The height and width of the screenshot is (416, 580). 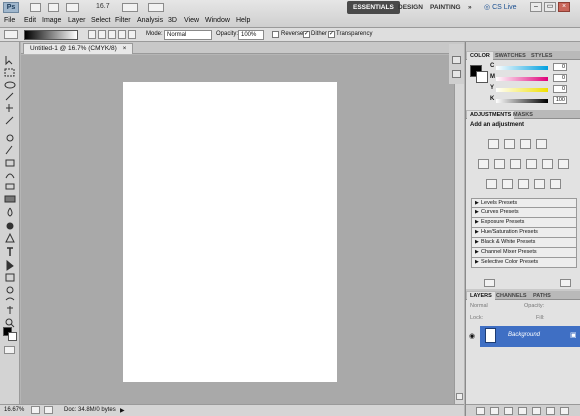 I want to click on adjustment-view-icon, so click(x=489, y=283).